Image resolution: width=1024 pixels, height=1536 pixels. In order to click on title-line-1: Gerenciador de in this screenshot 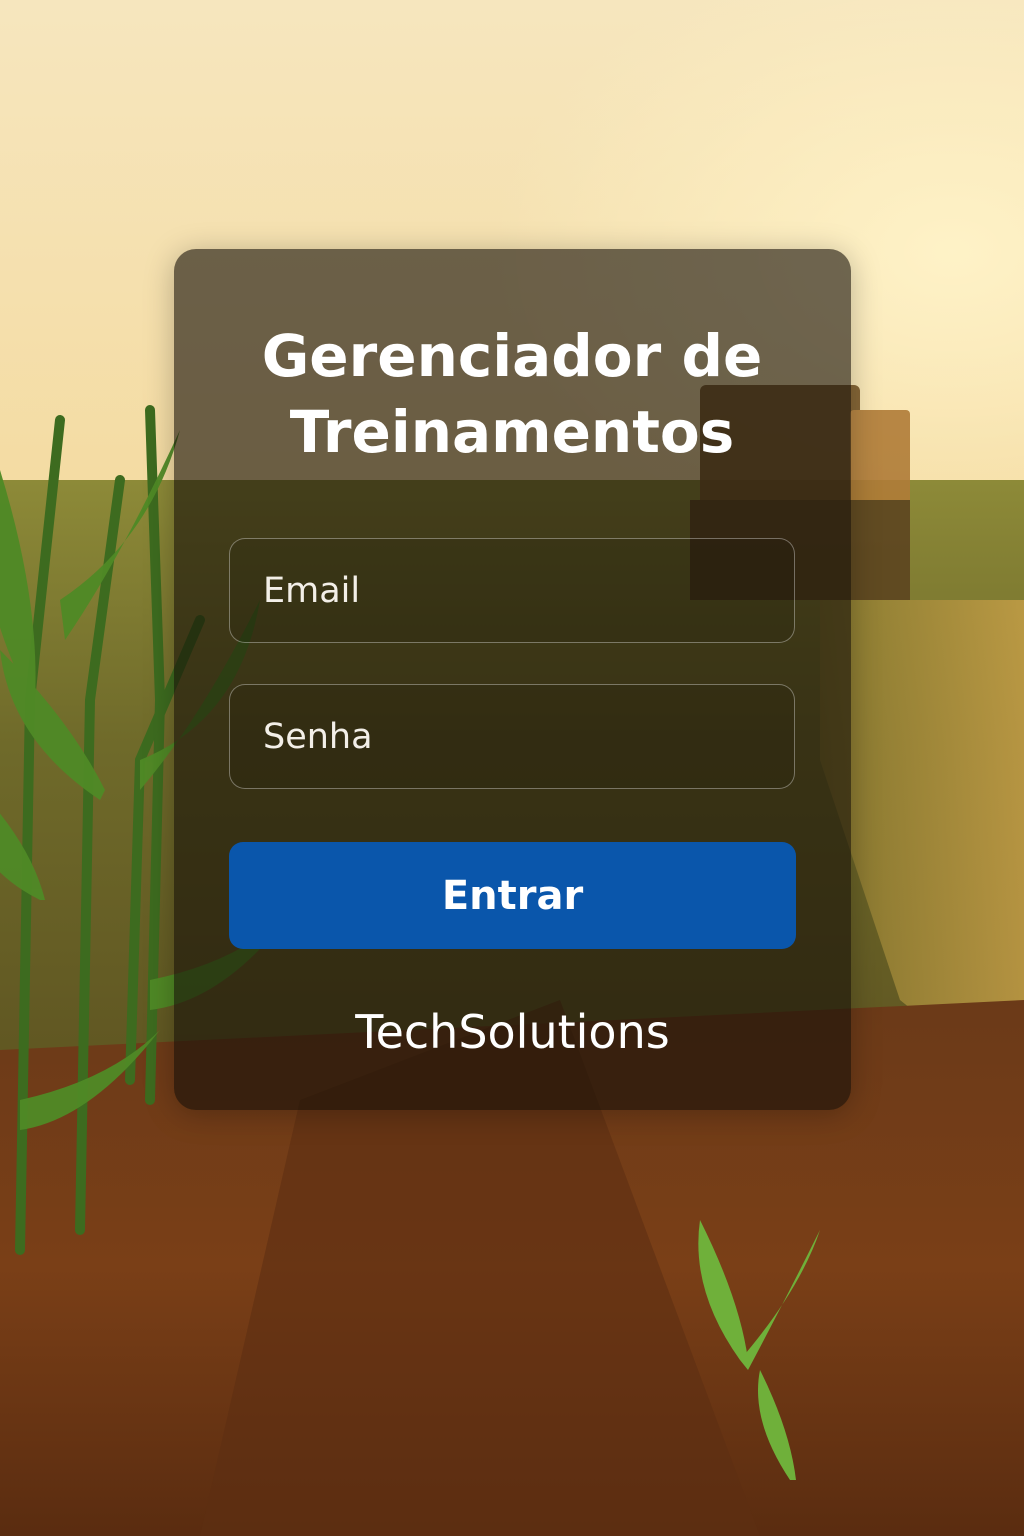, I will do `click(512, 356)`.